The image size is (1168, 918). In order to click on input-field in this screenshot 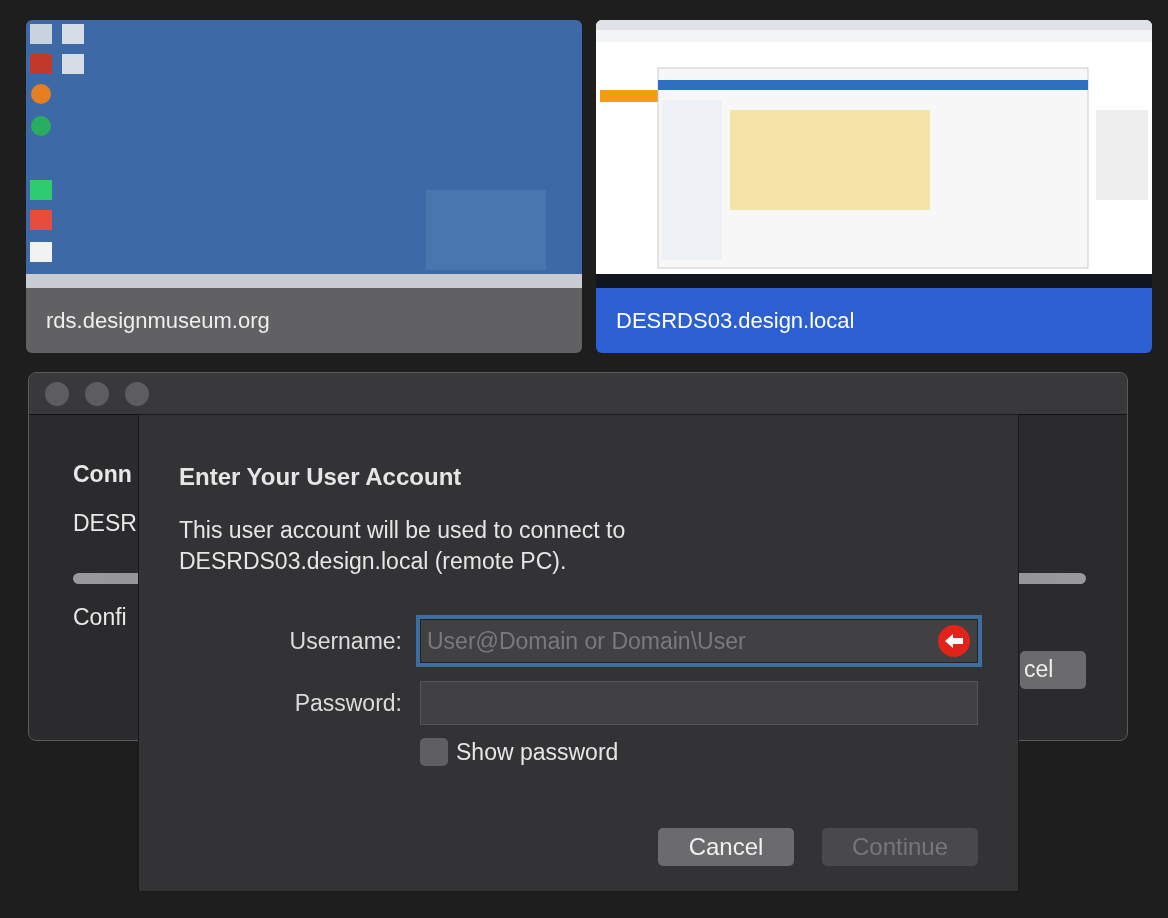, I will do `click(699, 703)`.